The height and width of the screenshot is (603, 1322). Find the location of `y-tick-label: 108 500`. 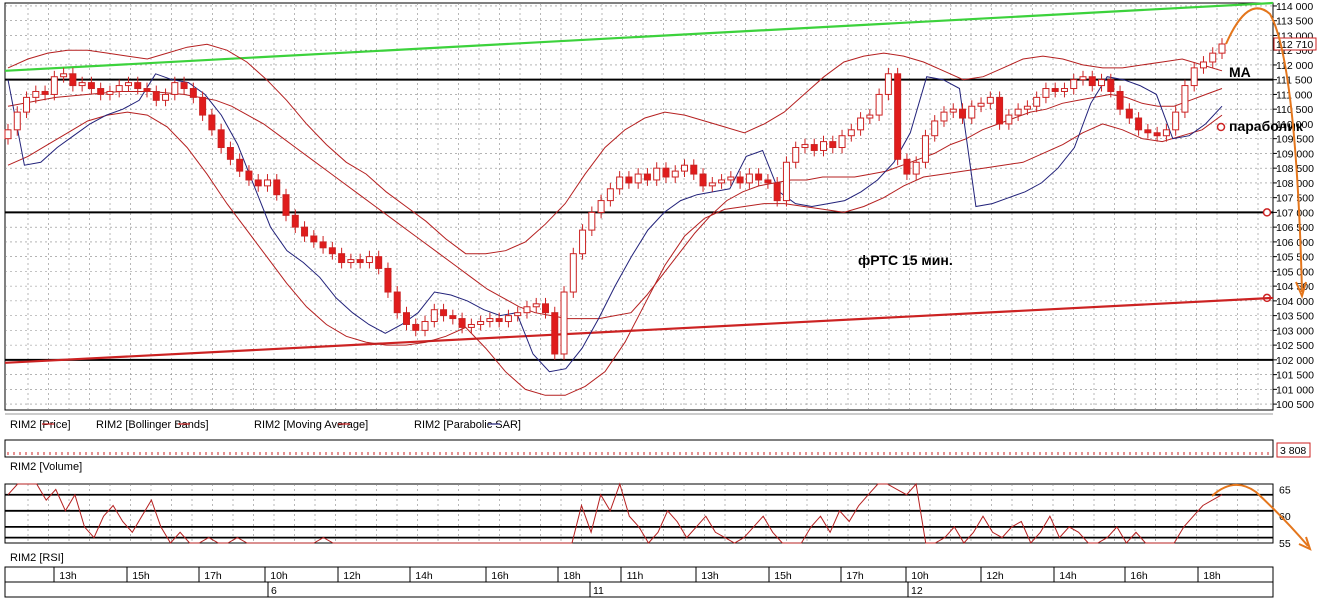

y-tick-label: 108 500 is located at coordinates (1295, 169).